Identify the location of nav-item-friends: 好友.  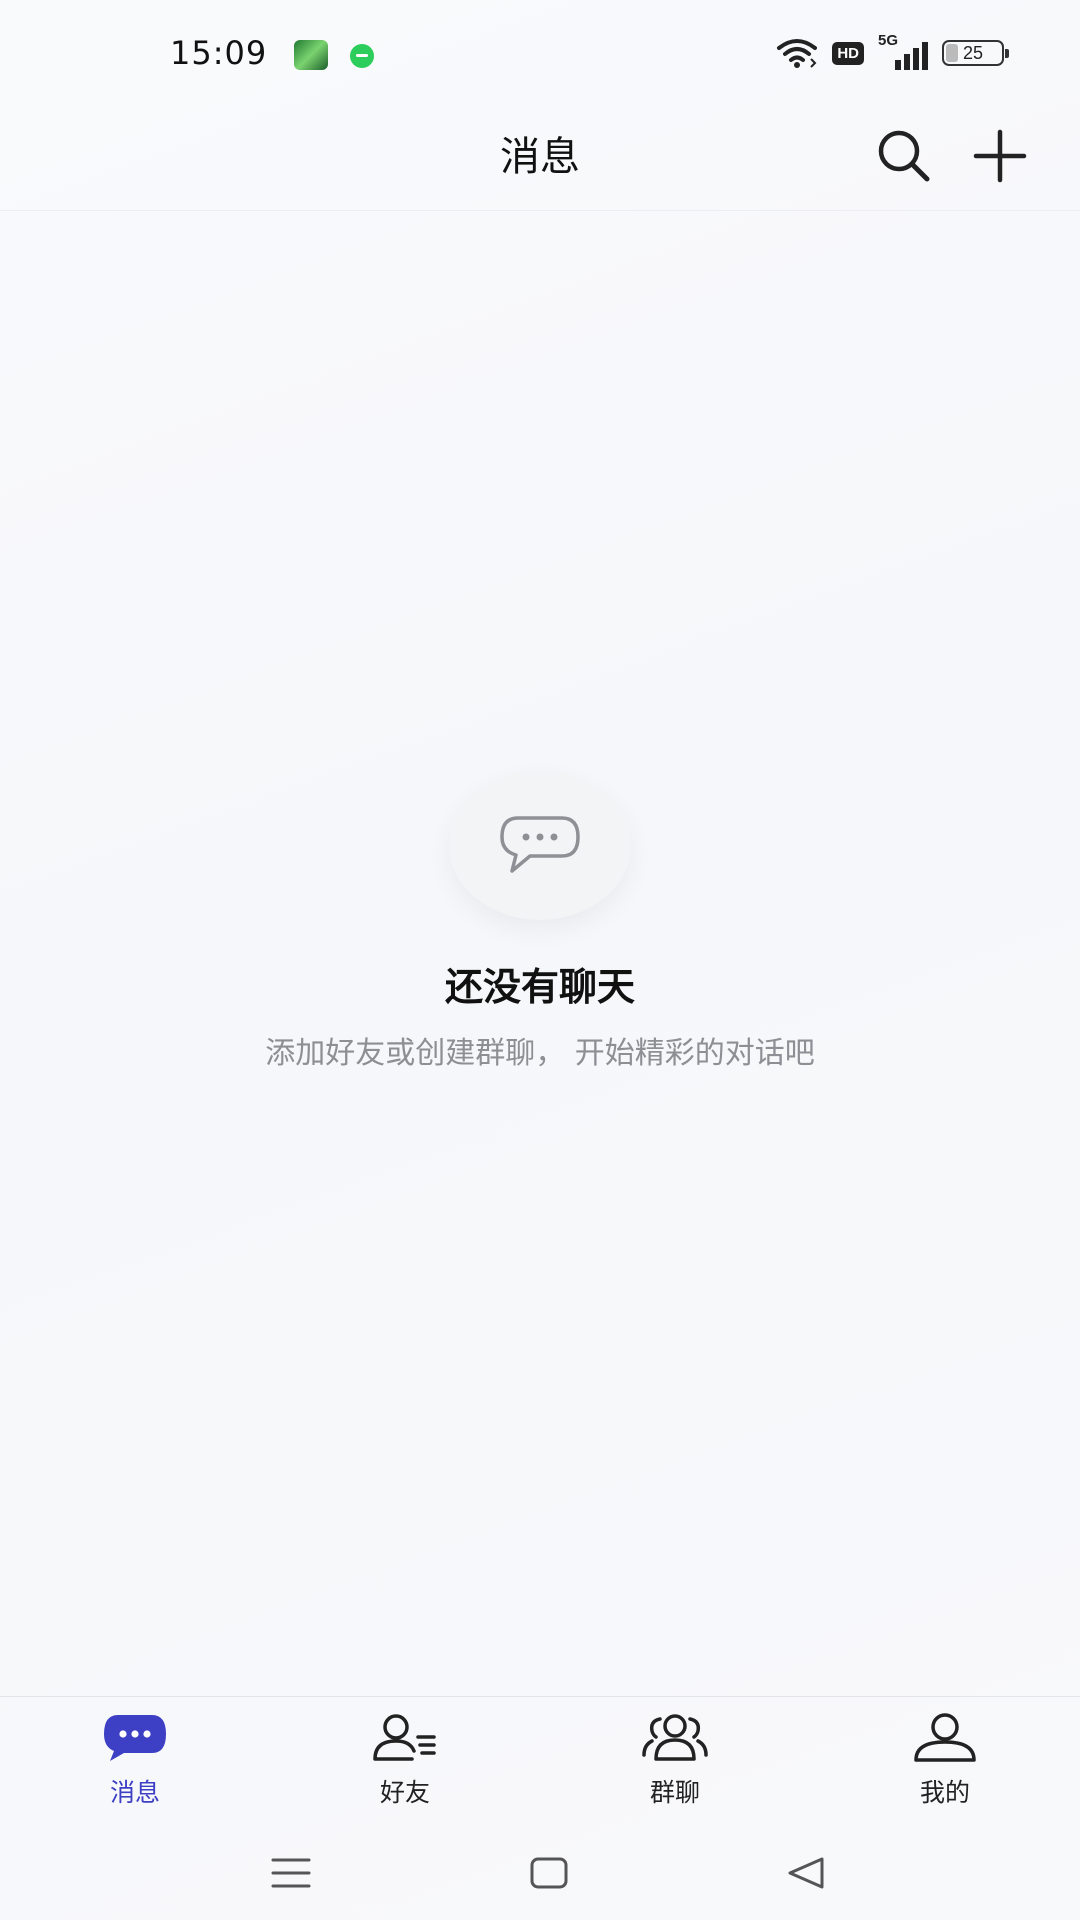
(405, 1759).